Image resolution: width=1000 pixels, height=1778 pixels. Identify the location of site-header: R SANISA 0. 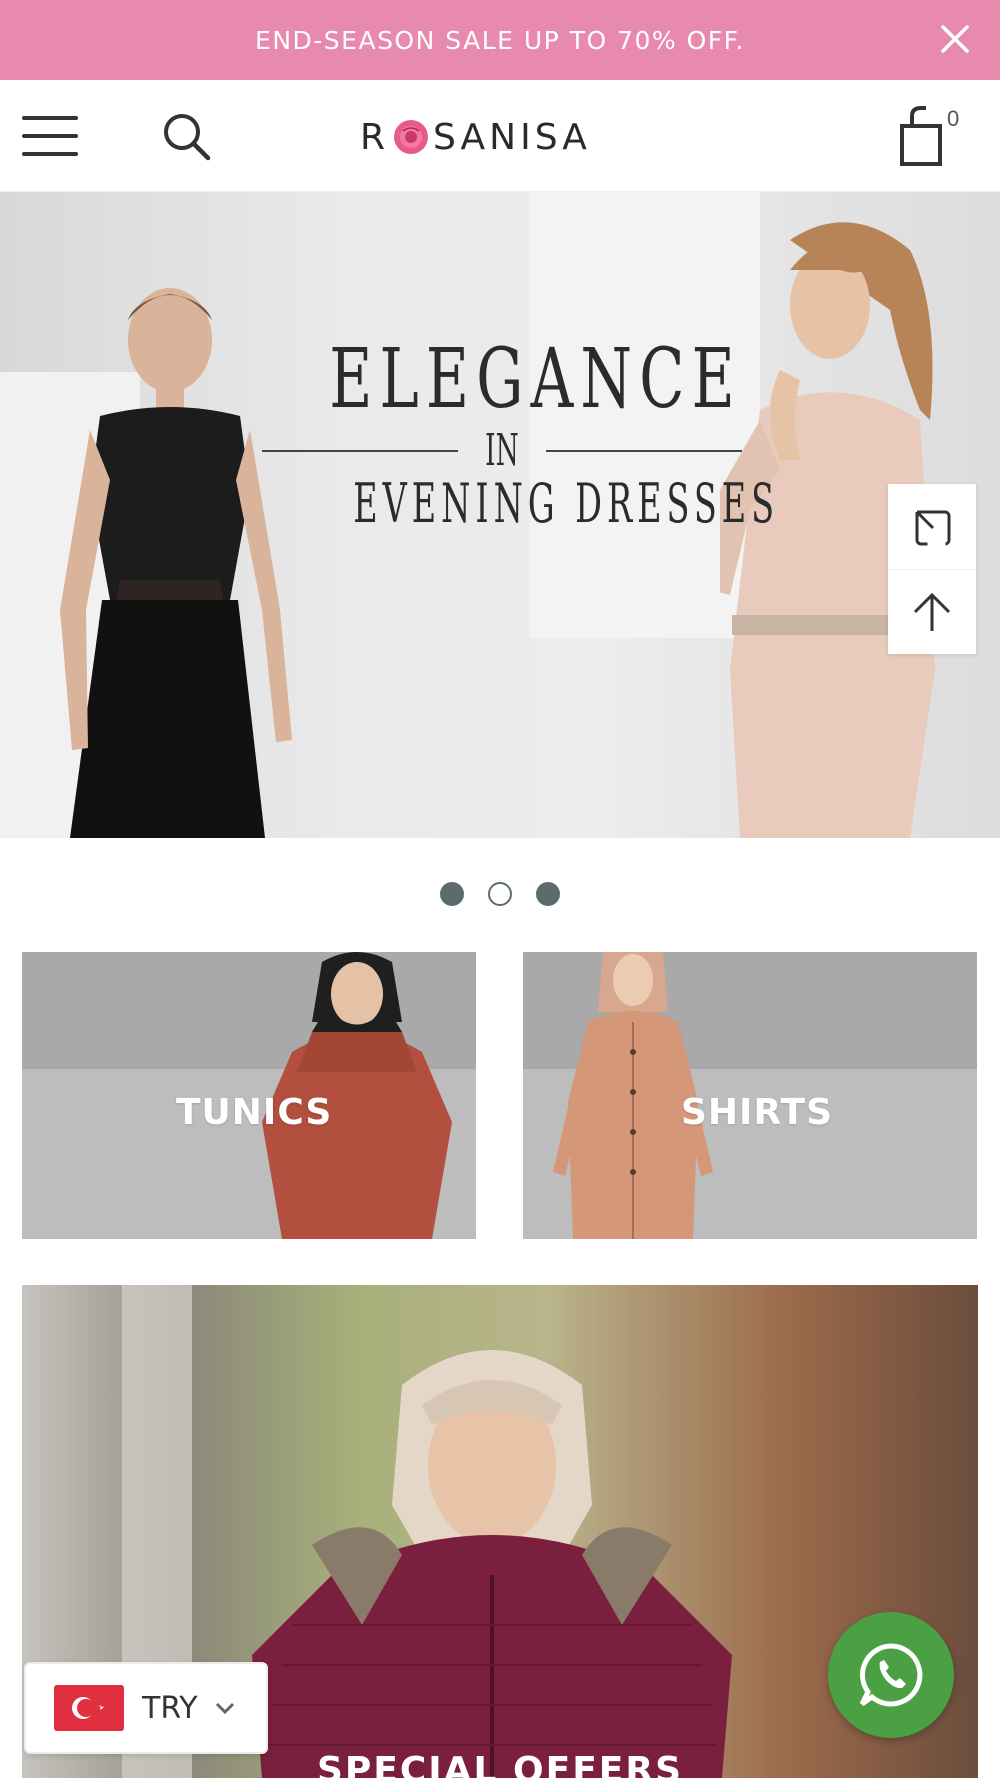
(500, 136).